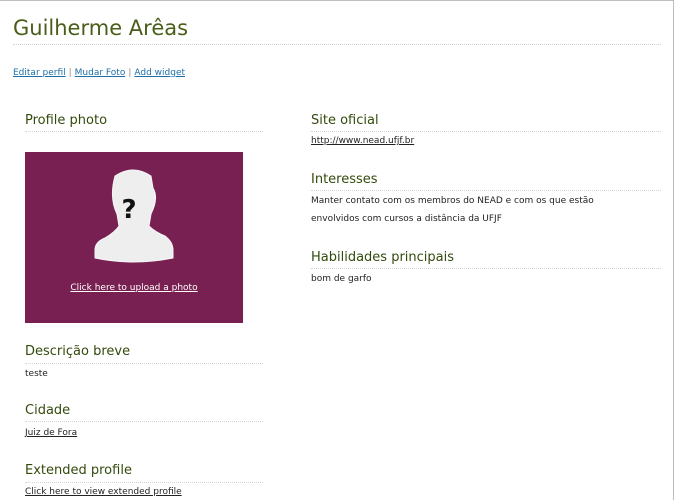 This screenshot has height=501, width=675. Describe the element at coordinates (134, 288) in the screenshot. I see `upload-photo-link: Click here to upload a photo` at that location.